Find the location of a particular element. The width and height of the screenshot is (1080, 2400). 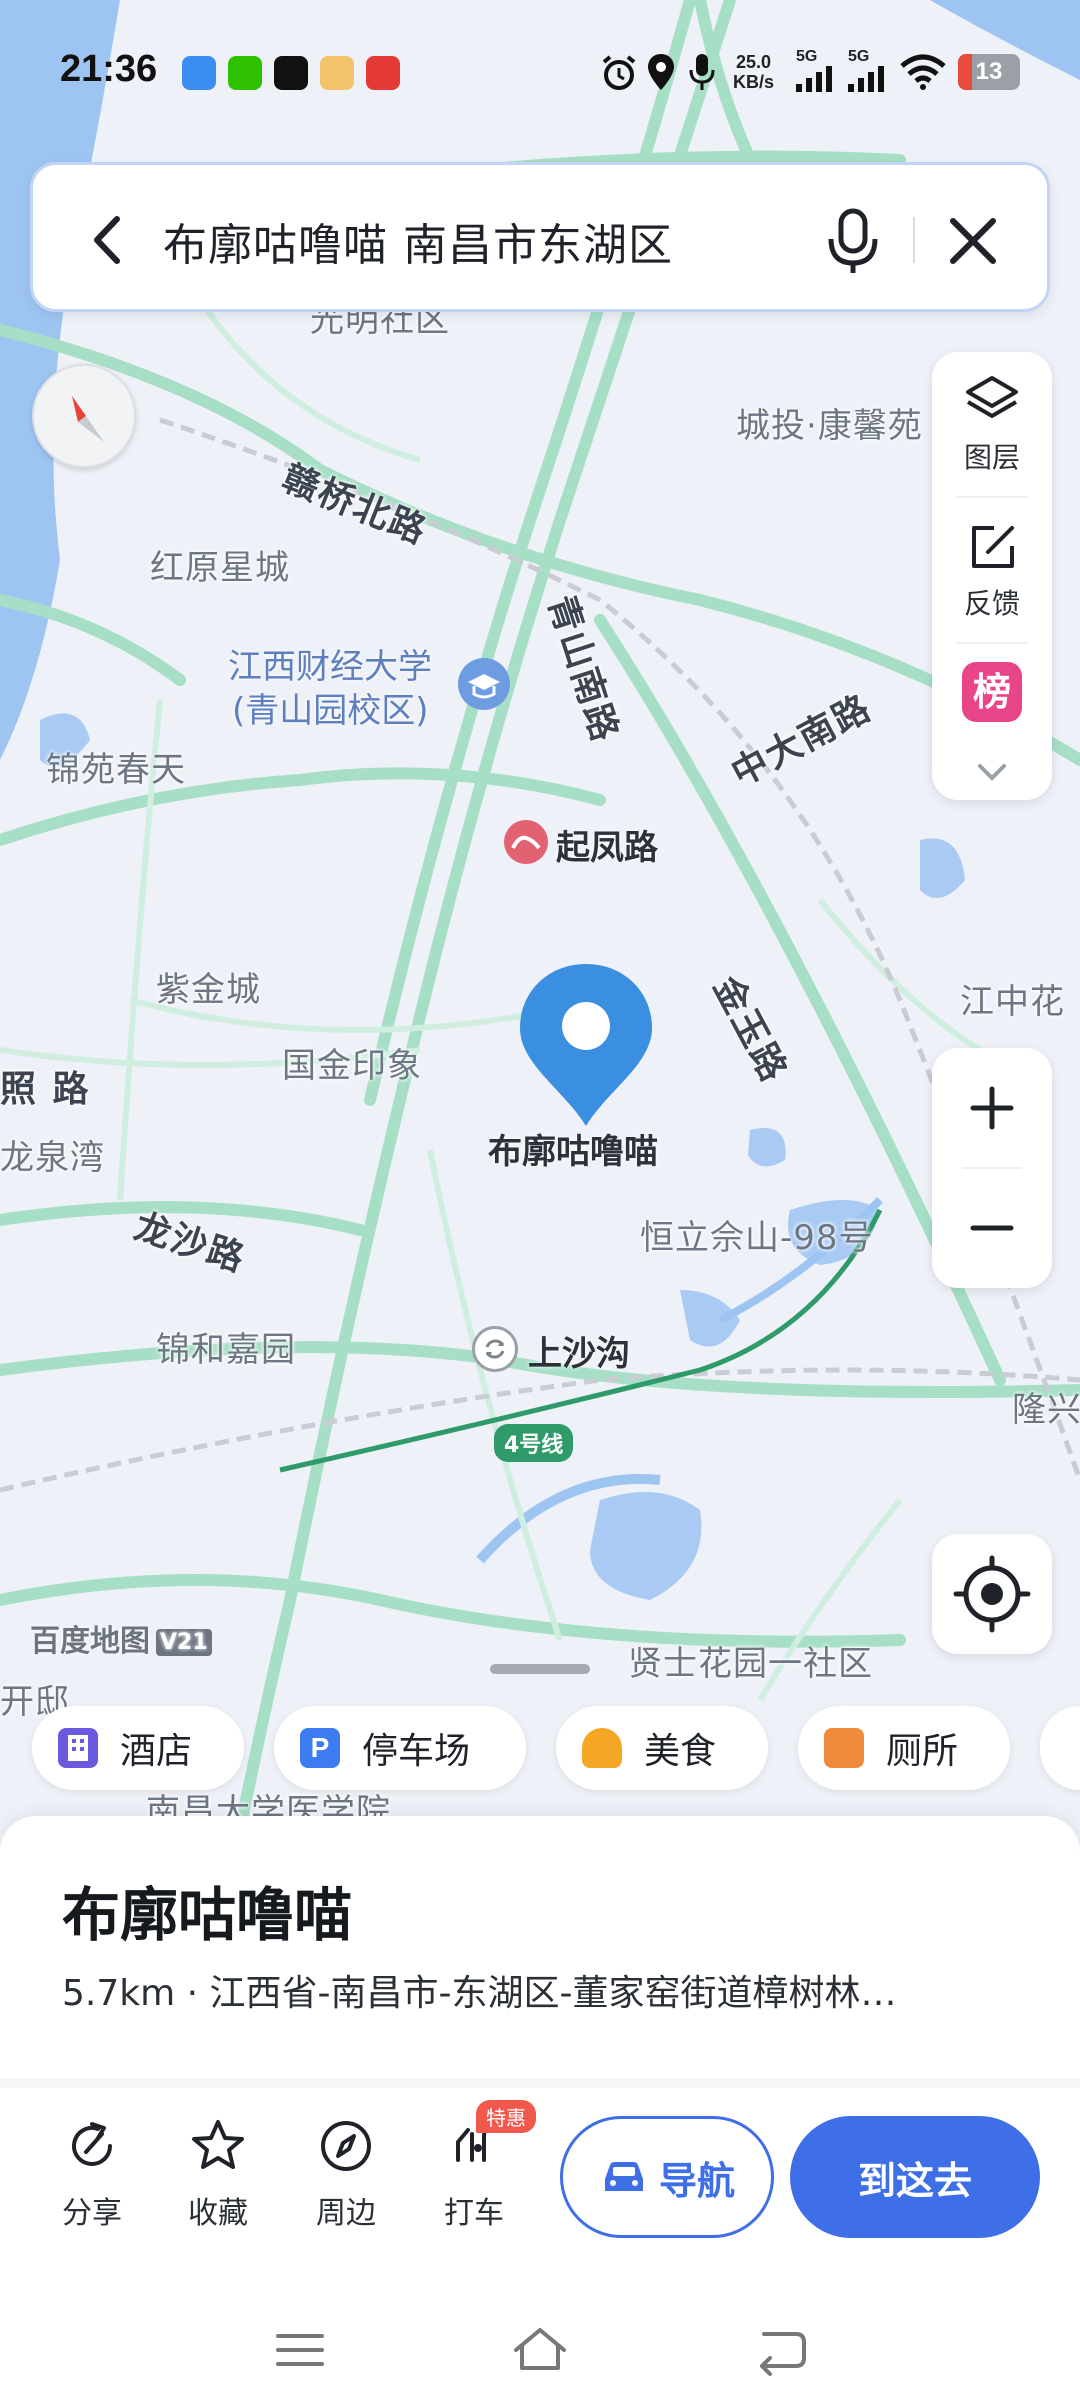

go-here-button: 到这去 is located at coordinates (915, 2177).